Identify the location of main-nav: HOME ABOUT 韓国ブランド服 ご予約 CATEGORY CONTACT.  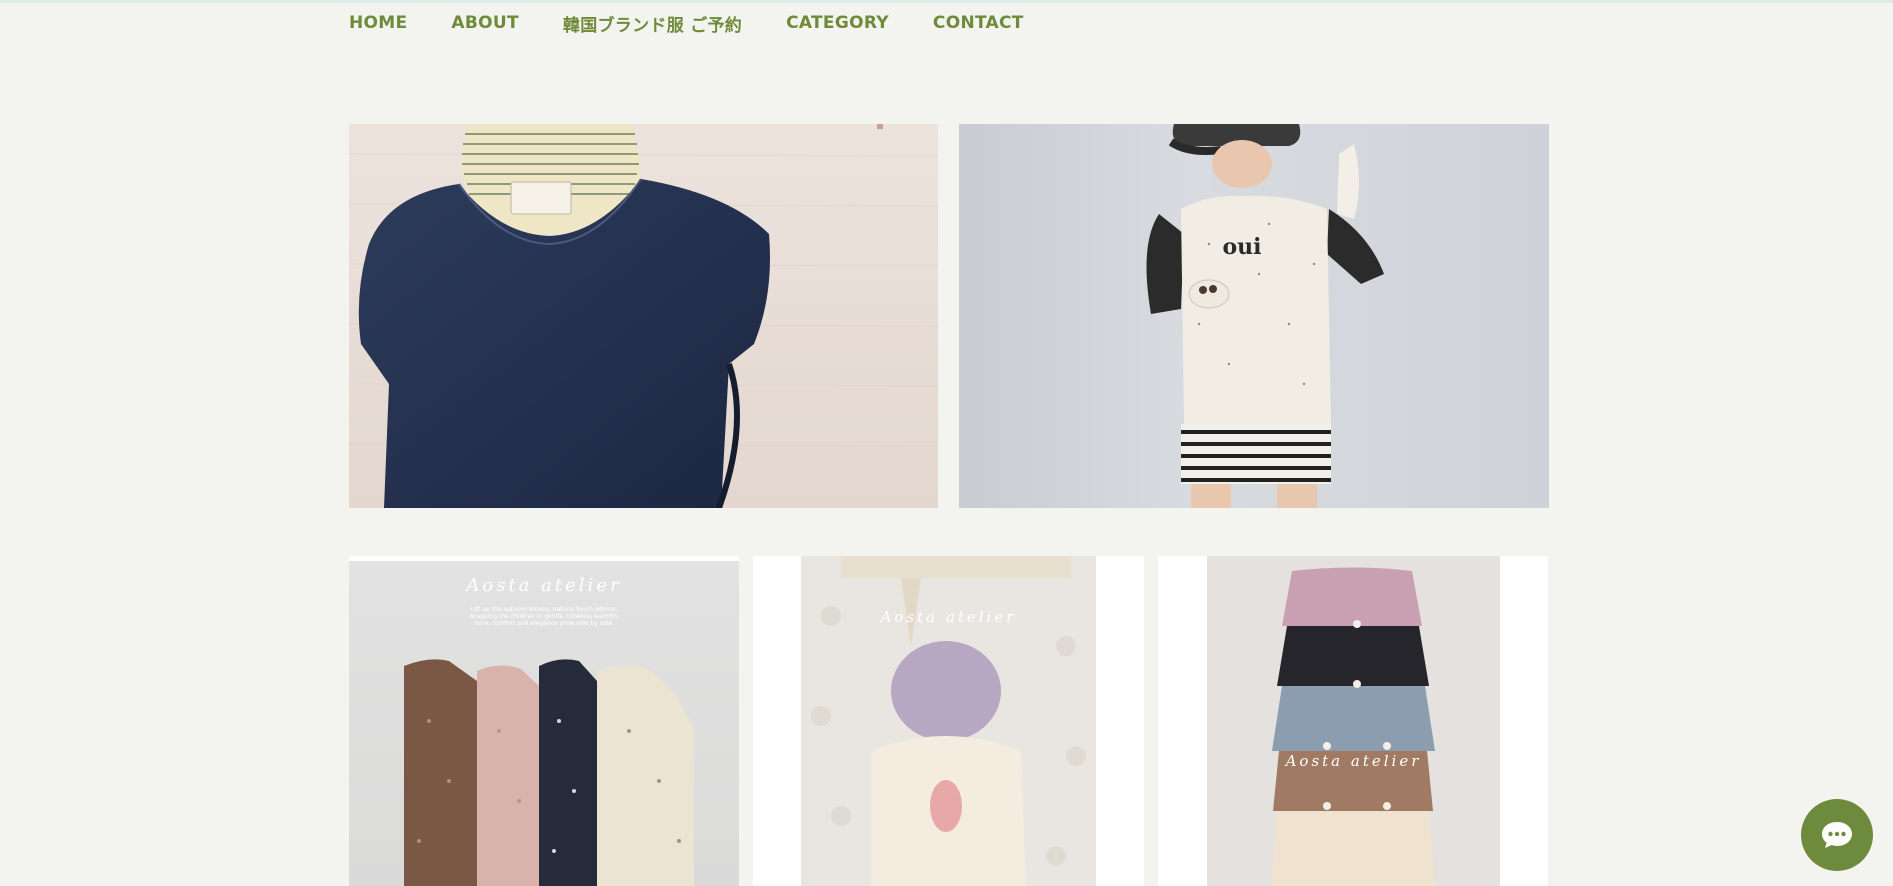
(708, 23).